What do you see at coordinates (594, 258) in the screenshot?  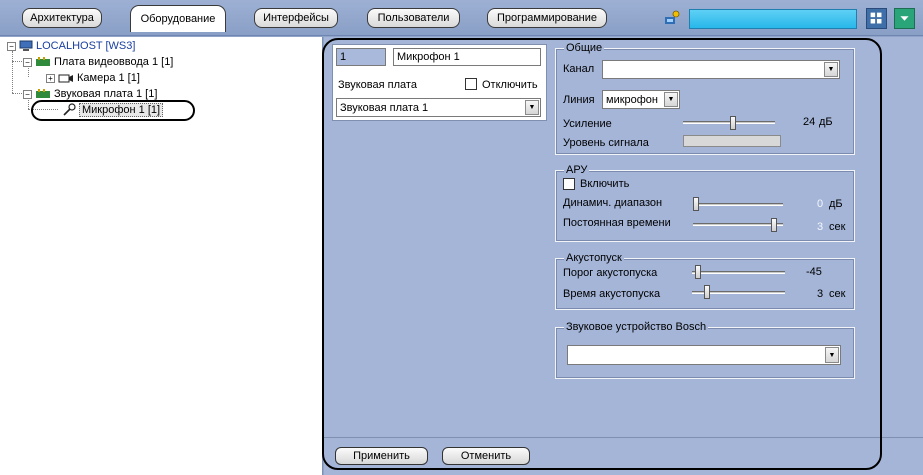 I see `vox-title: Акустопуск` at bounding box center [594, 258].